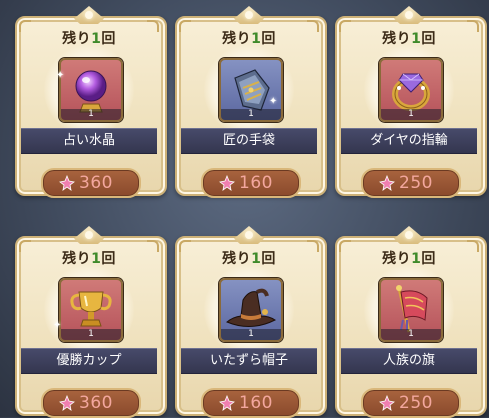 This screenshot has width=489, height=418. I want to click on item-name: ダイヤの指輪, so click(409, 141).